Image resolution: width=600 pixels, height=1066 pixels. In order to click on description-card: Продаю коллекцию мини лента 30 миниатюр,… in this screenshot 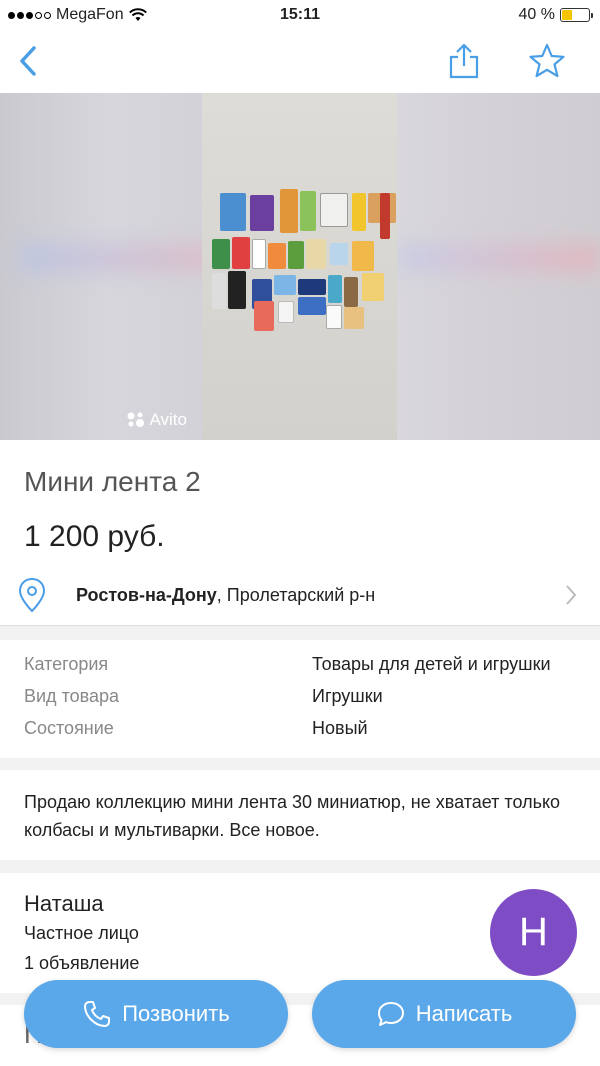, I will do `click(300, 815)`.